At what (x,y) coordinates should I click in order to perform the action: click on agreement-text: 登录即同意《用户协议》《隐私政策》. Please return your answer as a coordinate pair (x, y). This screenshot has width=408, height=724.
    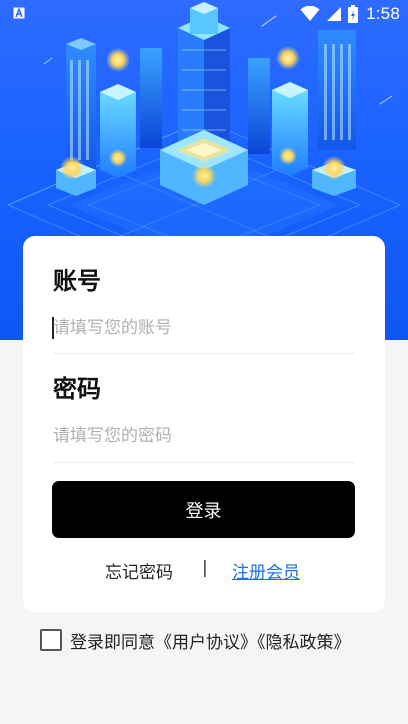
    Looking at the image, I should click on (210, 640).